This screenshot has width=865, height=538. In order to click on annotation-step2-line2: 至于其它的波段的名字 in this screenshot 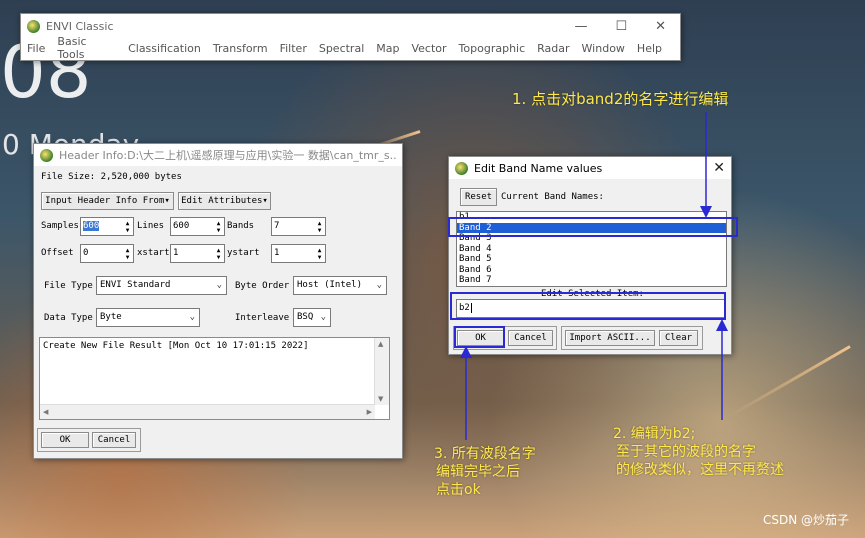, I will do `click(686, 452)`.